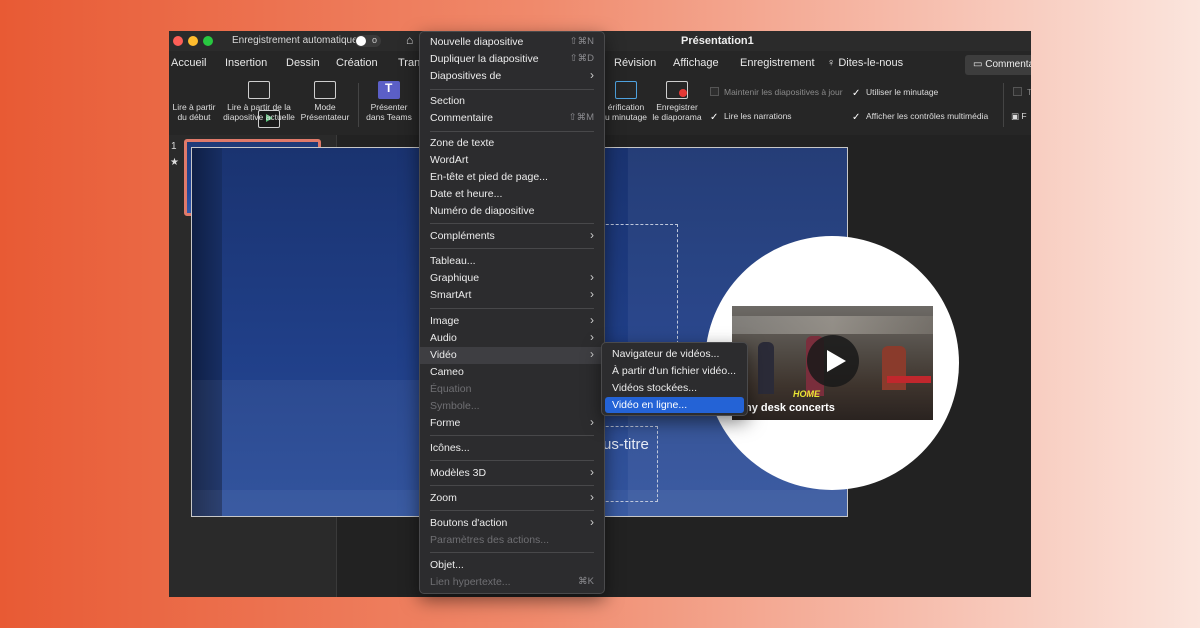 This screenshot has height=628, width=1200. I want to click on menu-item-audio: Audio ›, so click(512, 338).